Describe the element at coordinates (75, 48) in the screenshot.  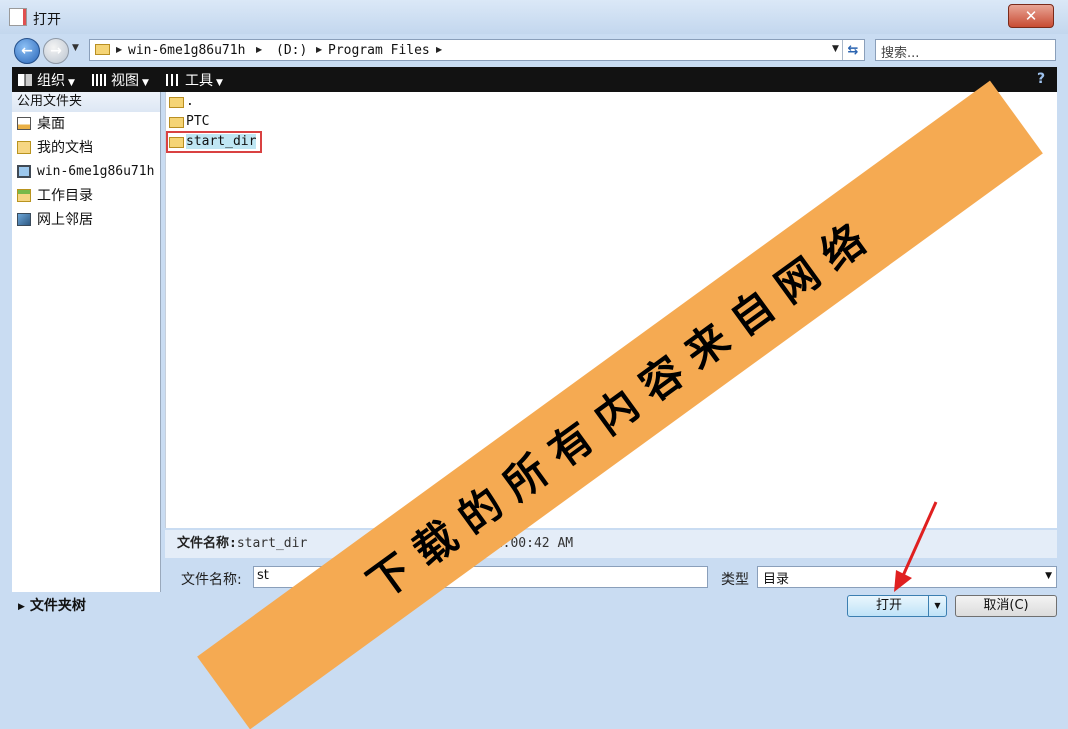
I see `history-dropdown-icon: ▼` at that location.